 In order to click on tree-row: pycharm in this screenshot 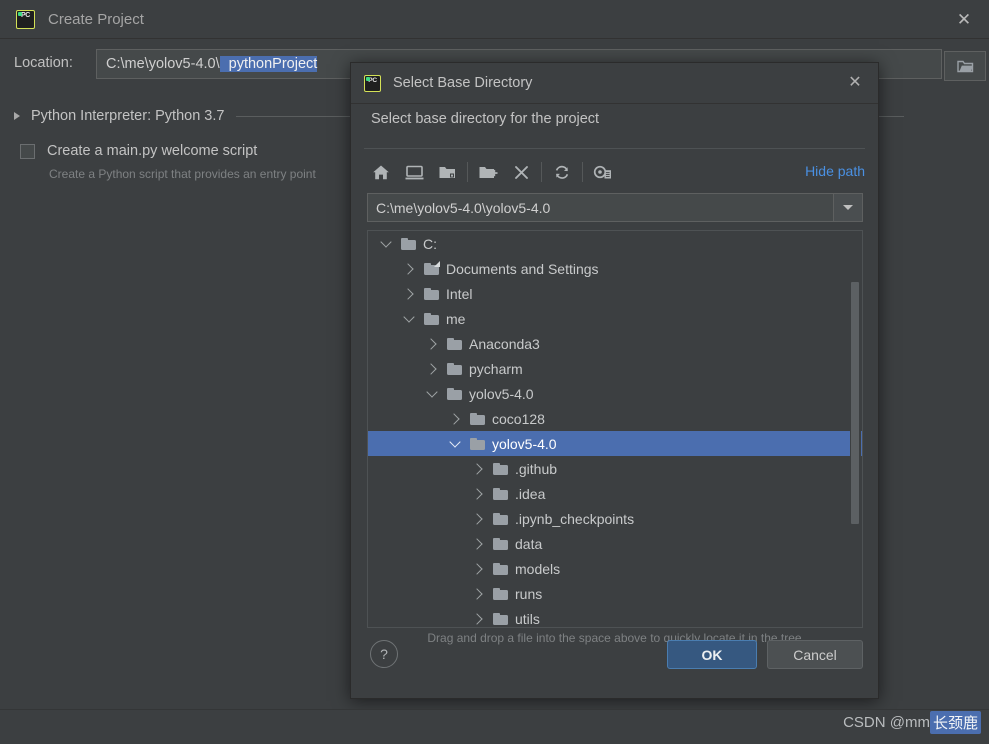, I will do `click(615, 368)`.